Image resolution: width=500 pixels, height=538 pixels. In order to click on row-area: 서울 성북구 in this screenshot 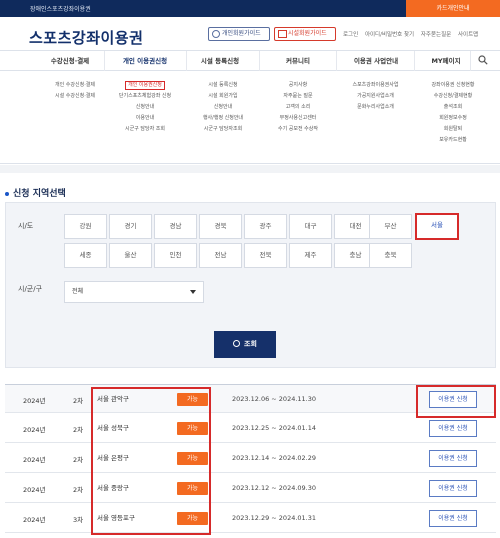, I will do `click(113, 428)`.